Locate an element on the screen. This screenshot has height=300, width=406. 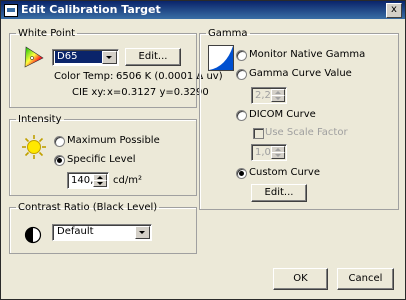
white-point-select: D65 is located at coordinates (85, 57).